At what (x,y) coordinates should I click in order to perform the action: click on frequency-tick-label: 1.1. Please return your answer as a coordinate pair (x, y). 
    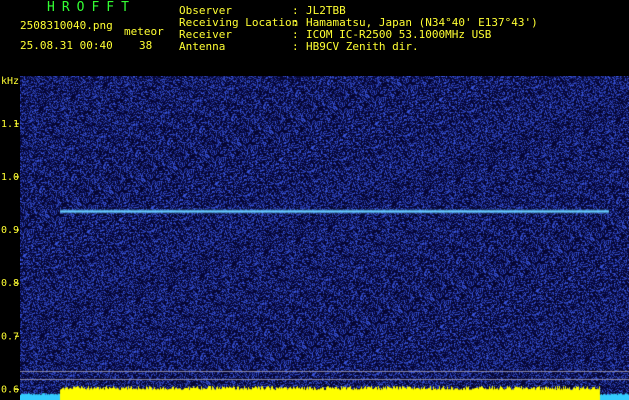
    Looking at the image, I should click on (10, 124).